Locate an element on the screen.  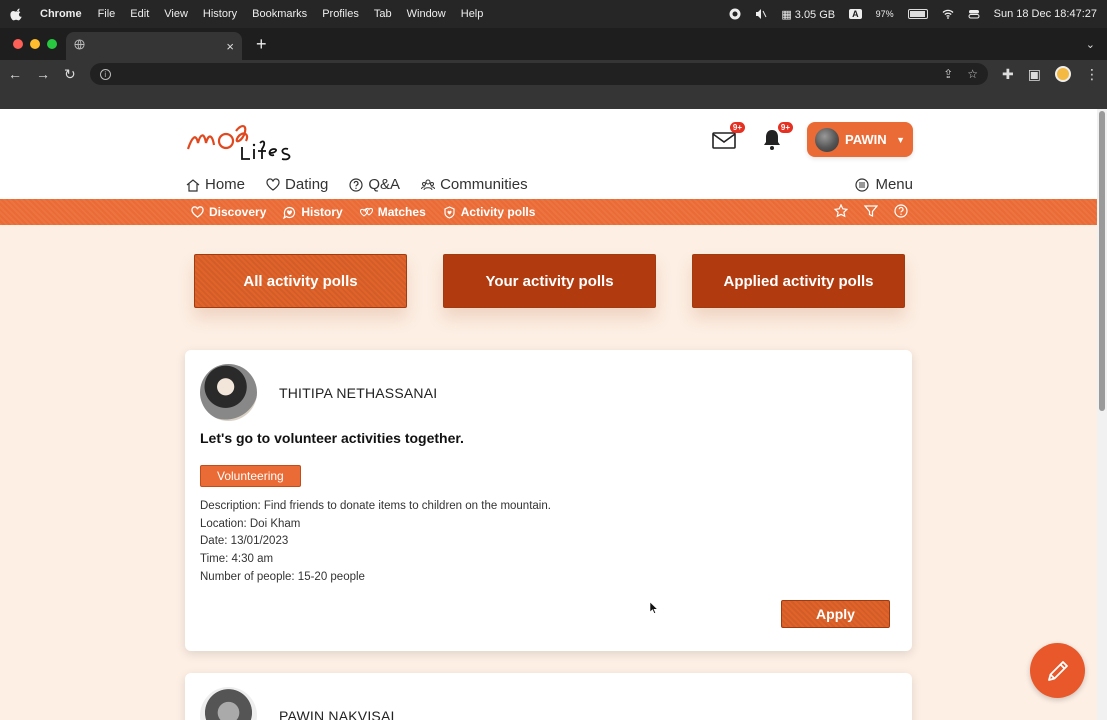
subnav-activity-polls: Activity polls is located at coordinates (489, 212).